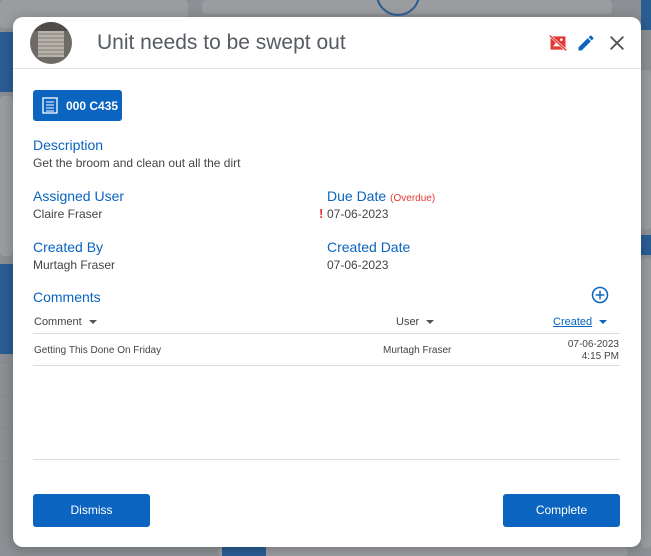 The image size is (651, 556). I want to click on overdue-alert-icon: !, so click(321, 213).